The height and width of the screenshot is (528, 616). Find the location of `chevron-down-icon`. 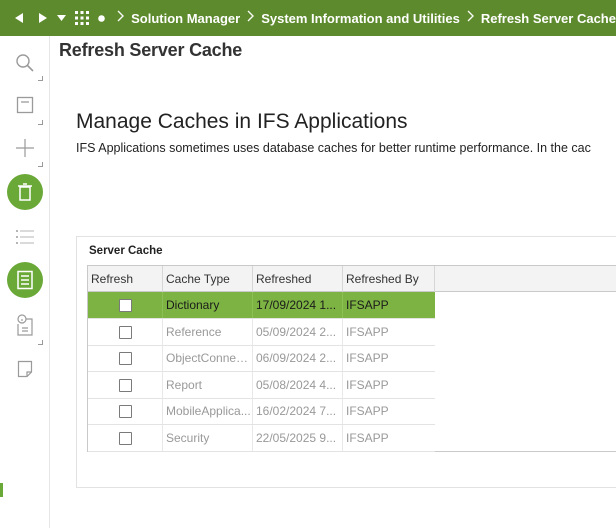

chevron-down-icon is located at coordinates (62, 18).